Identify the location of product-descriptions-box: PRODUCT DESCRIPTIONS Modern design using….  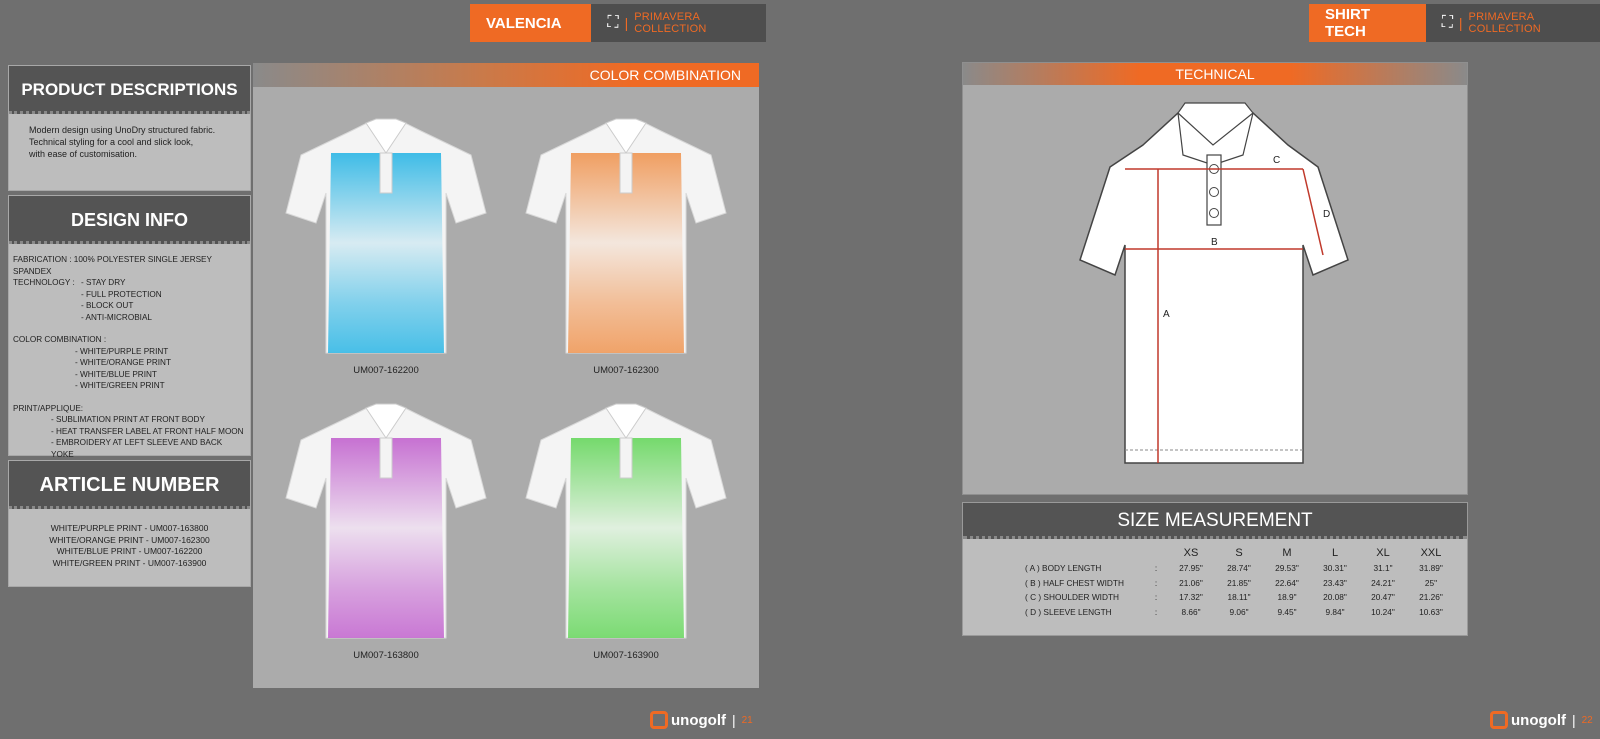
(129, 128).